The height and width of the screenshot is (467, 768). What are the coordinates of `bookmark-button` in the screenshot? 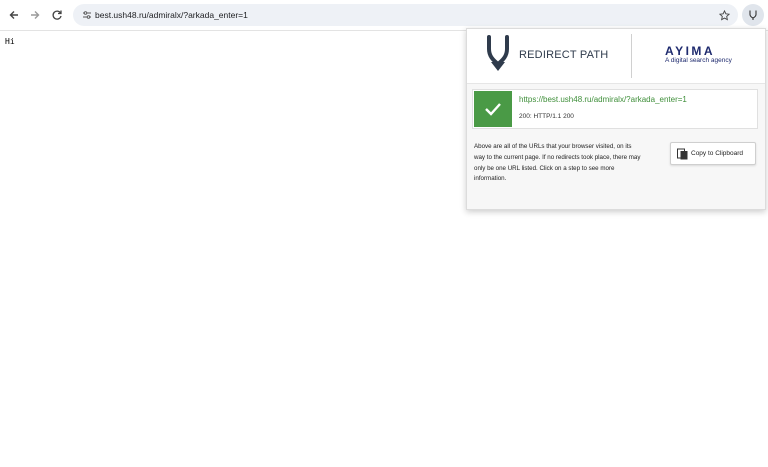 It's located at (724, 15).